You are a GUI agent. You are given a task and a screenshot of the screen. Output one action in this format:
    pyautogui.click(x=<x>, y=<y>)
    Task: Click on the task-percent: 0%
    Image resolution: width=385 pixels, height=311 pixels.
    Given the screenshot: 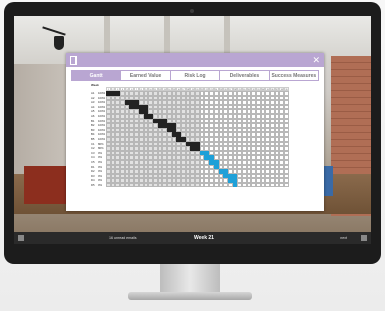 What is the action you would take?
    pyautogui.click(x=100, y=184)
    